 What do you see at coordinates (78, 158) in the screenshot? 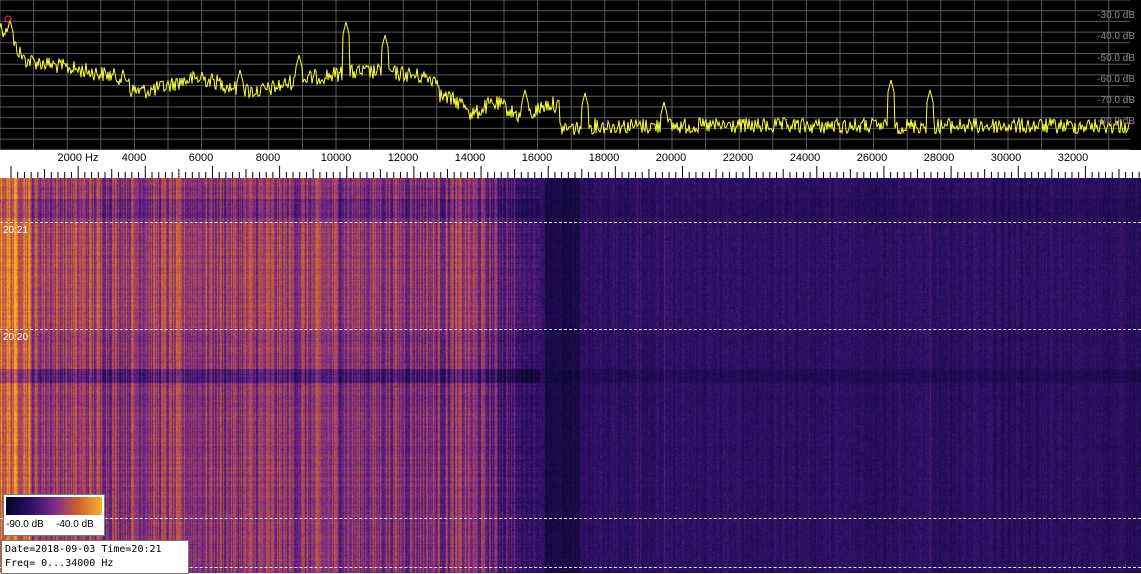
I see `freq-label: 2000 Hz` at bounding box center [78, 158].